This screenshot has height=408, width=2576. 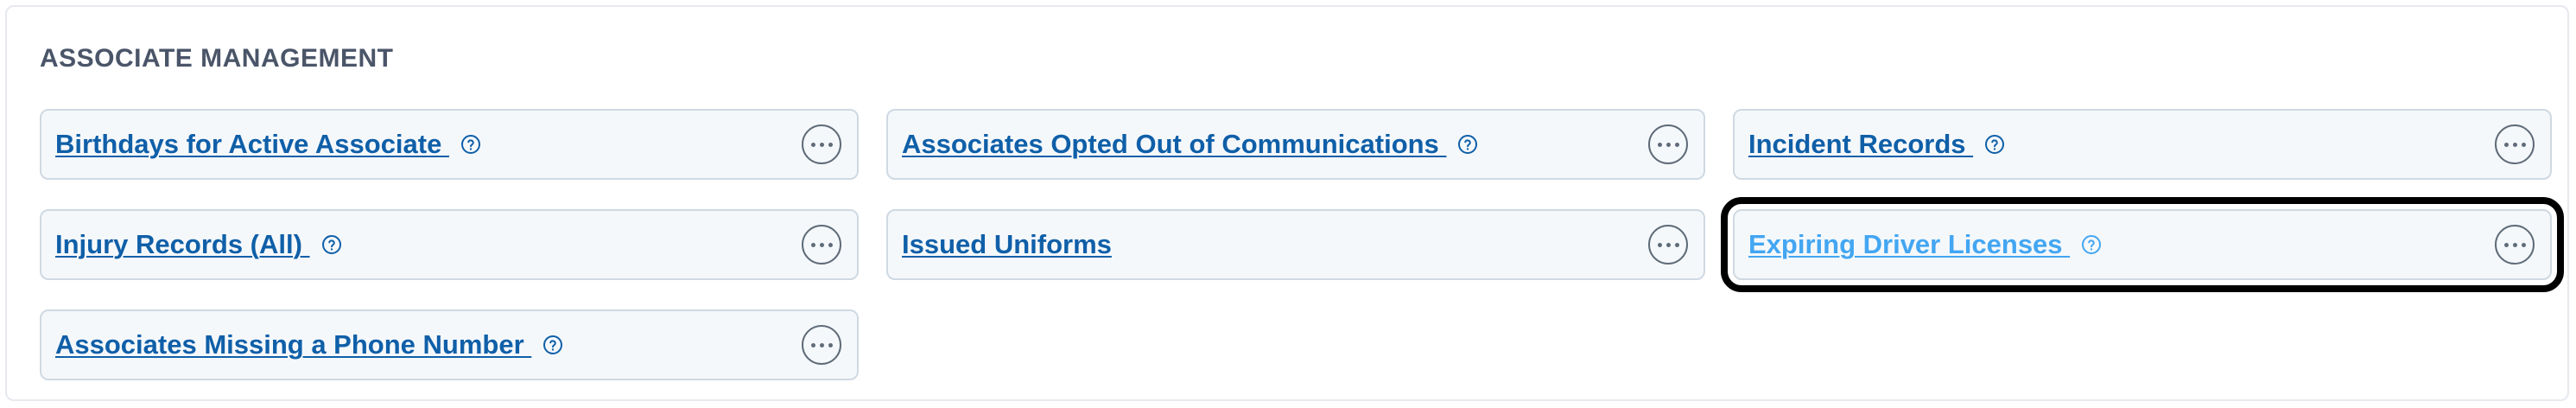 I want to click on report-card-left: Injury Records (All), so click(x=199, y=245).